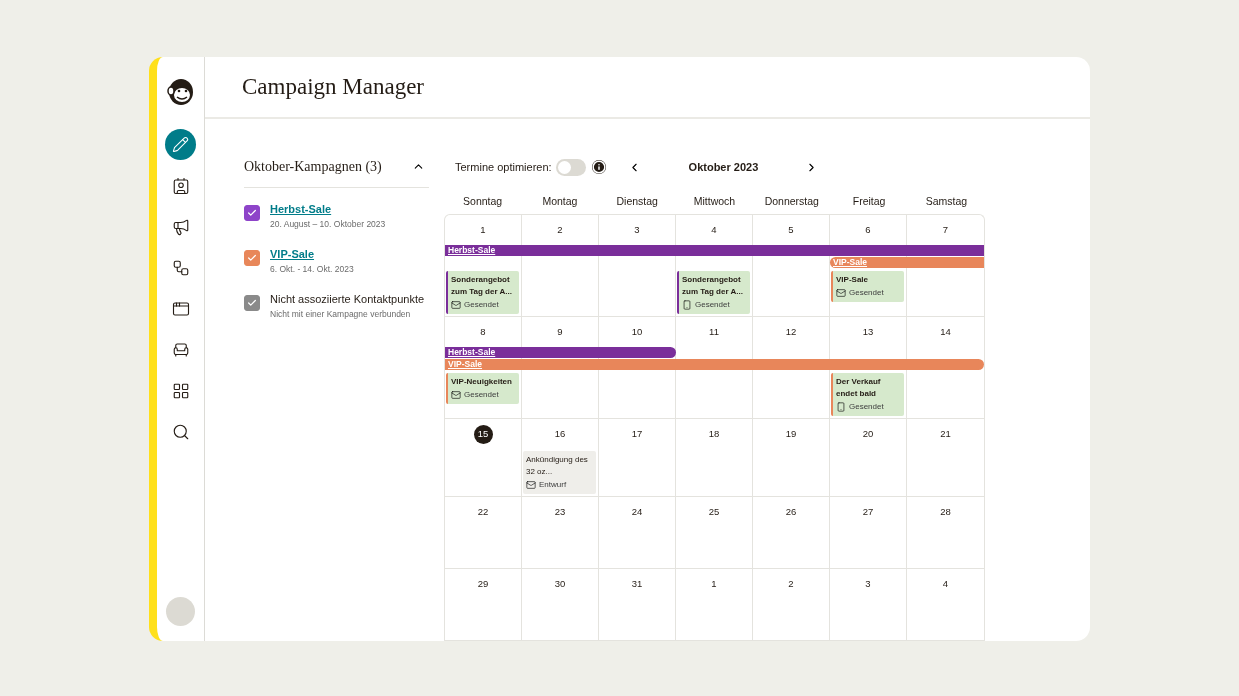 The width and height of the screenshot is (1239, 696). I want to click on event-card: Der Verkauf endet bald Gesendet, so click(867, 394).